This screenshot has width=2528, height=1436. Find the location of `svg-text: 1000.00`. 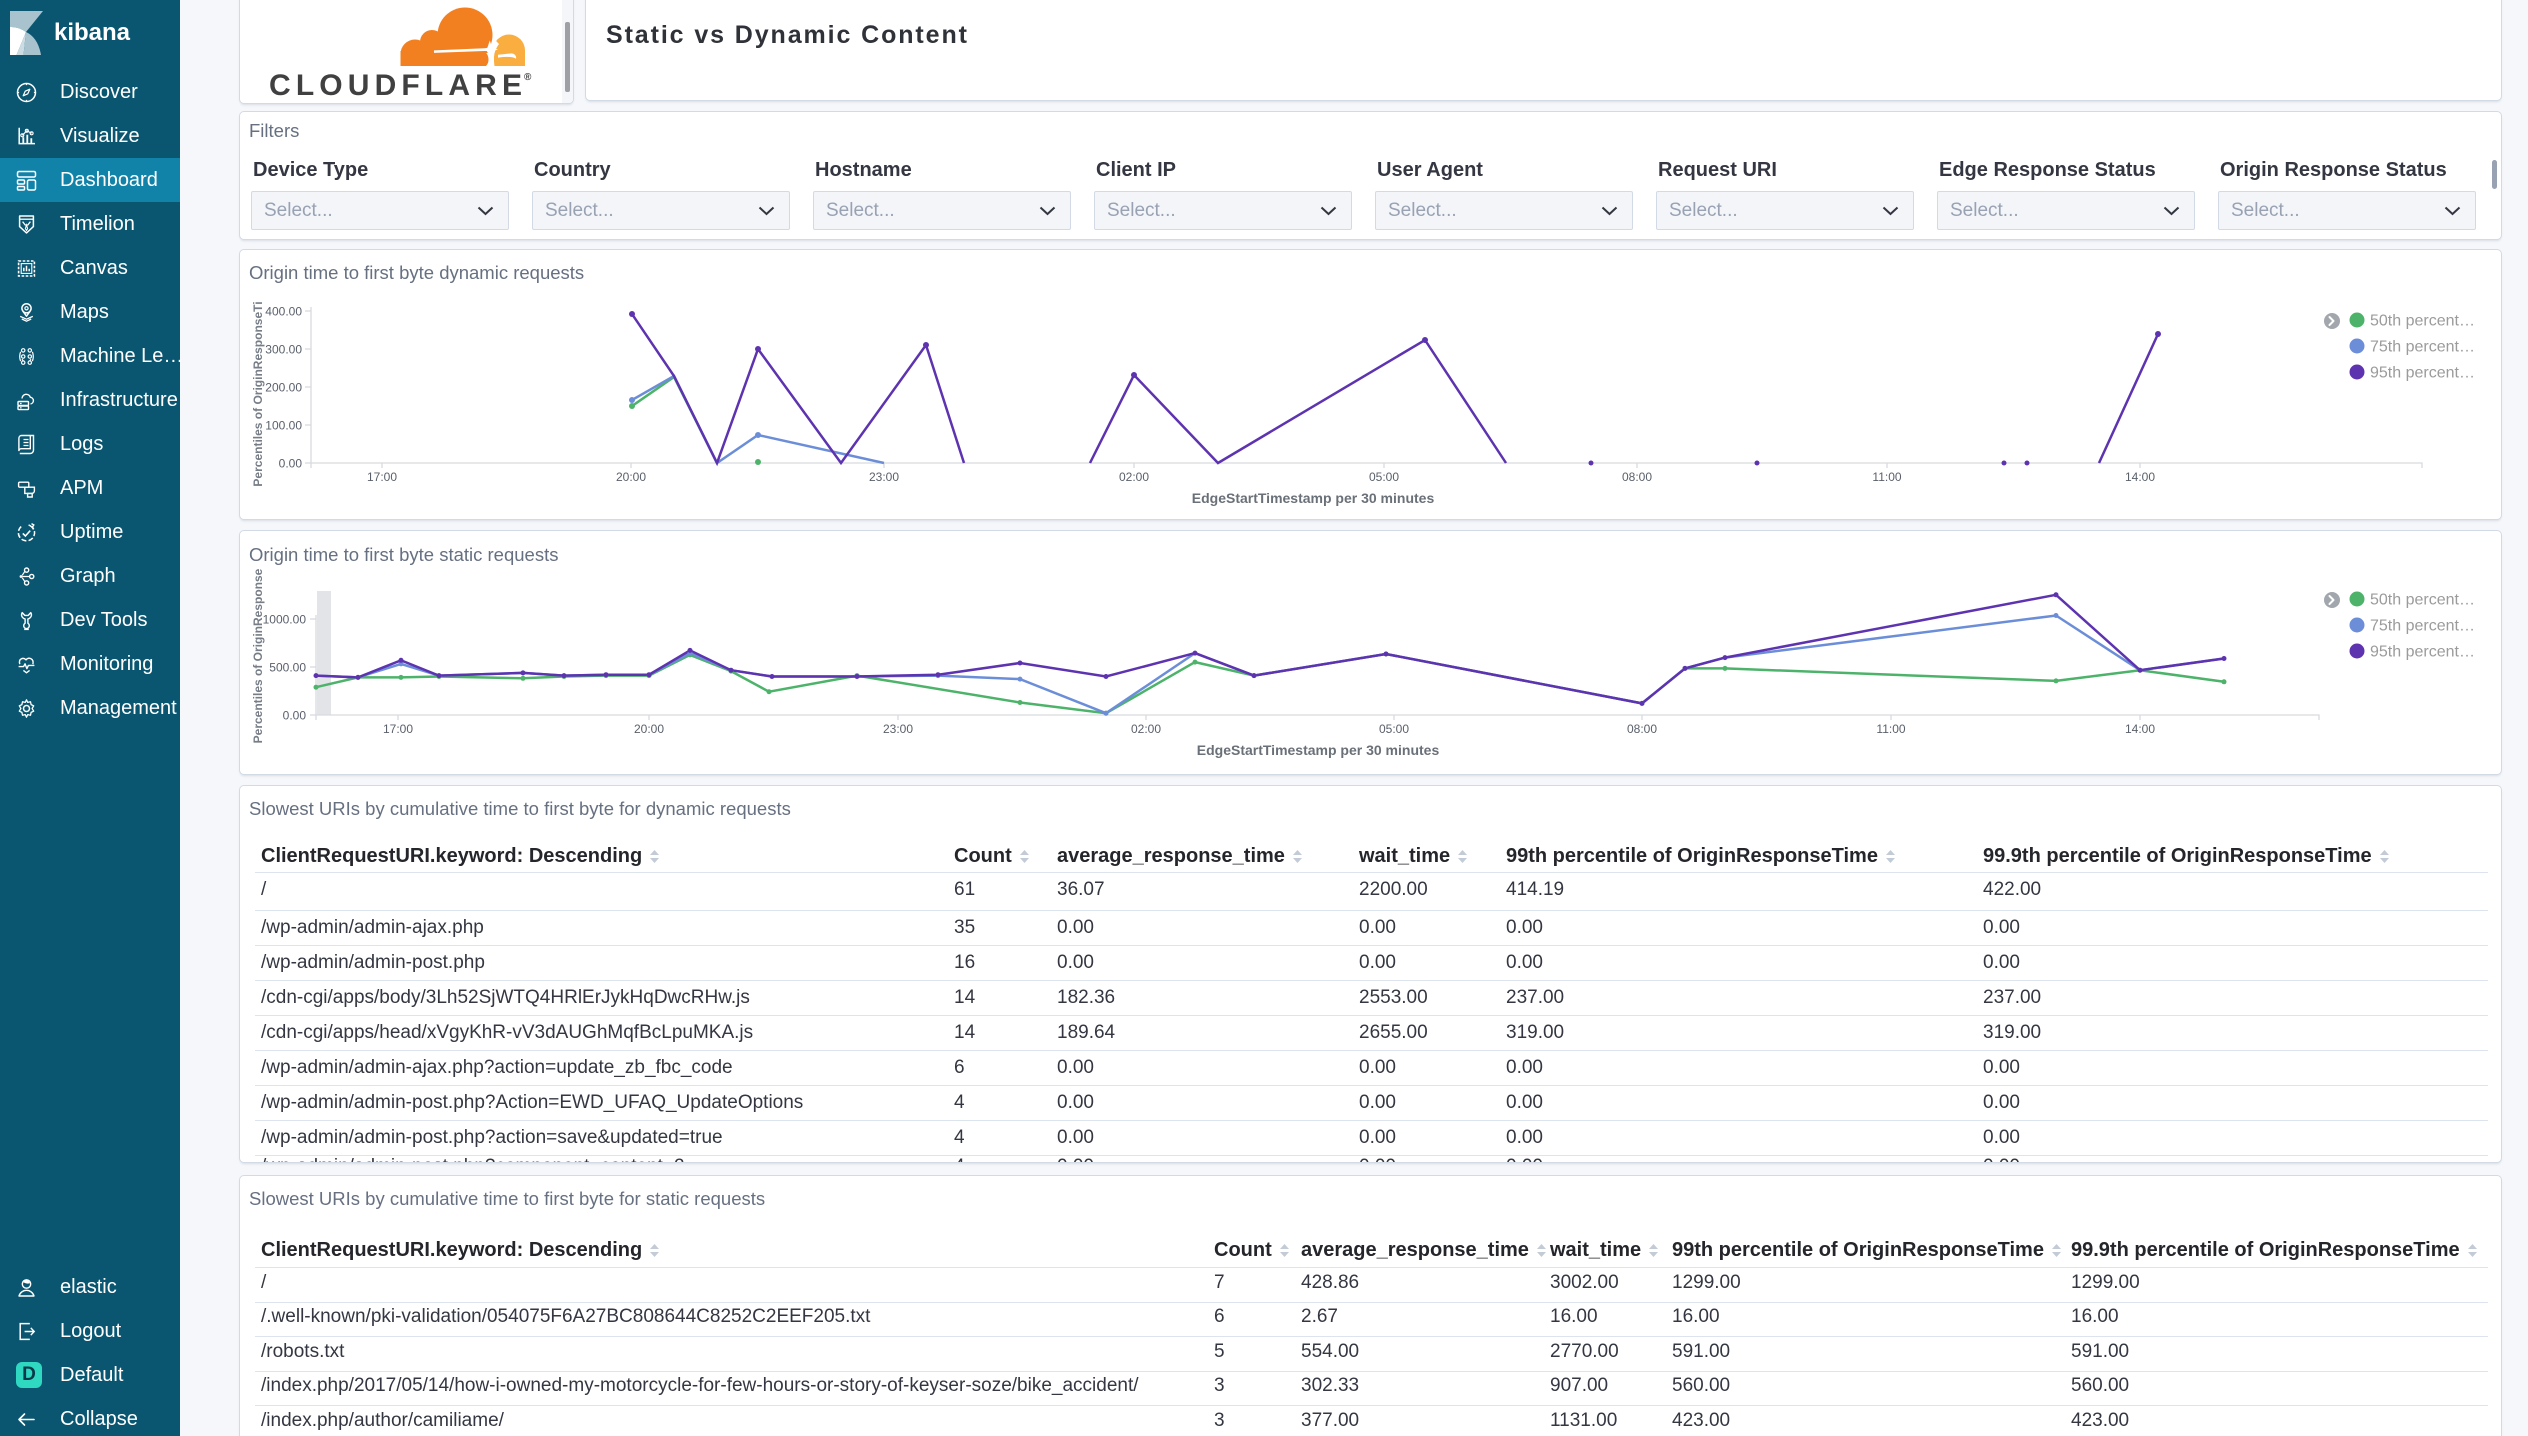

svg-text: 1000.00 is located at coordinates (285, 620).